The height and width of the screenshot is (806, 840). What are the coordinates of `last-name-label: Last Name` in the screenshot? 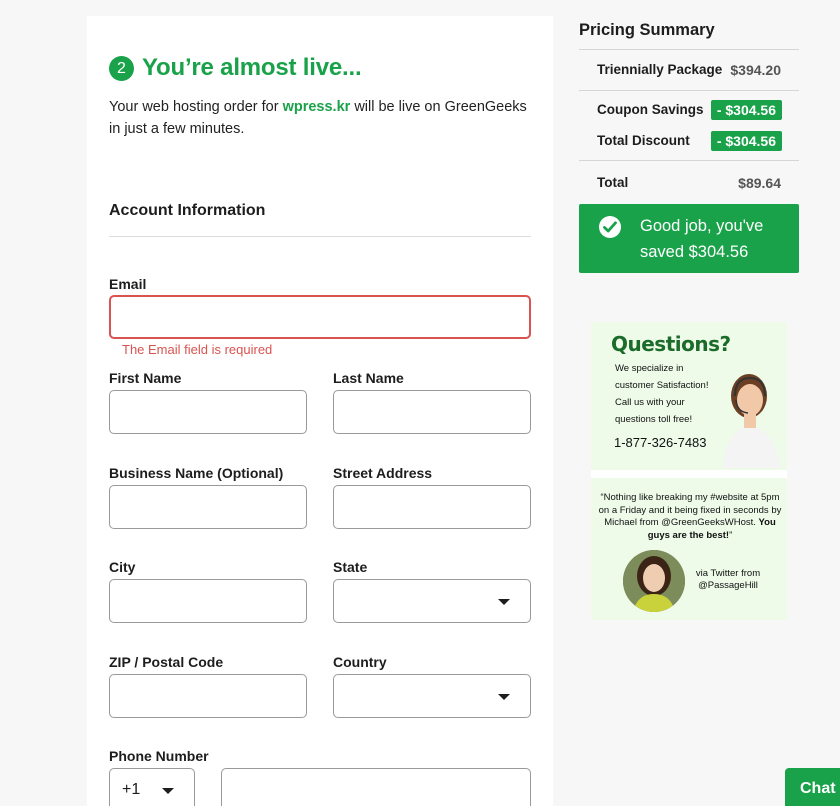 It's located at (368, 378).